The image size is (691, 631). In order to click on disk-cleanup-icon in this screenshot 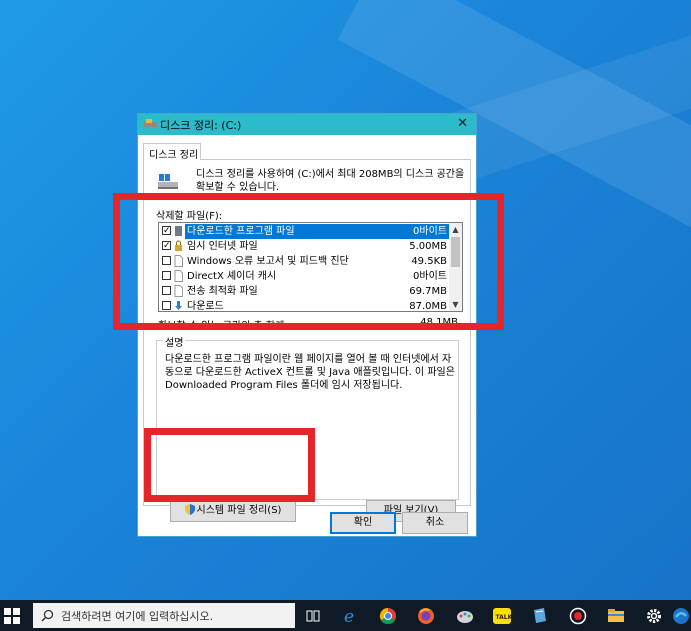, I will do `click(150, 123)`.